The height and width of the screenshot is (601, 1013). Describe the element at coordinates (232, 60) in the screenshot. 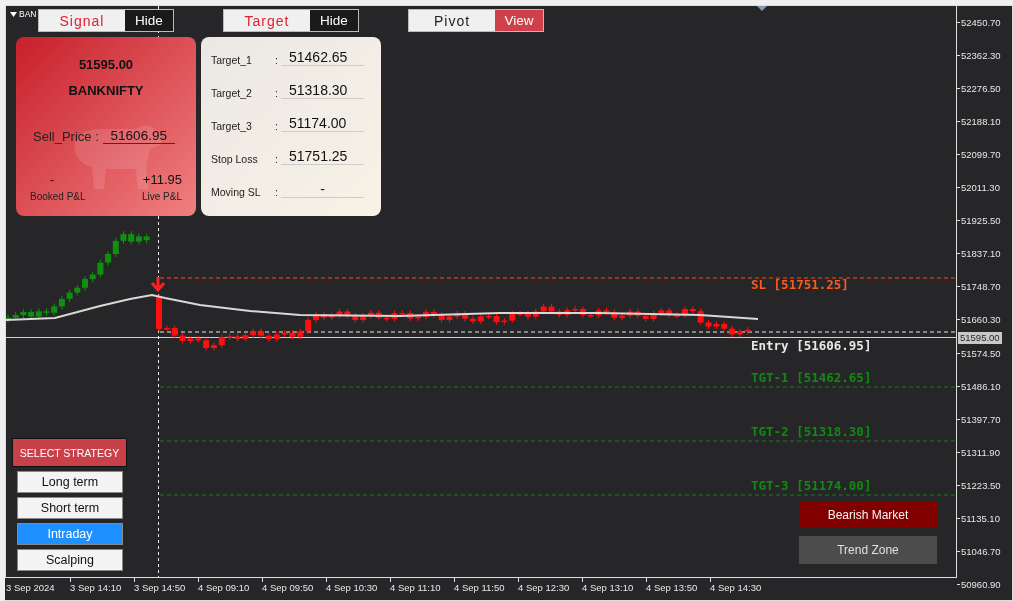

I see `target-label: Target_1` at that location.